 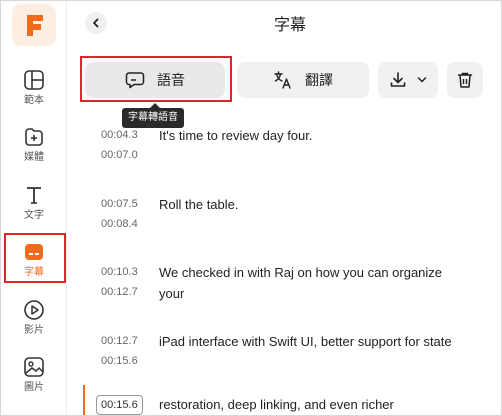 What do you see at coordinates (119, 292) in the screenshot?
I see `subtitle-end-time: 00:12.7` at bounding box center [119, 292].